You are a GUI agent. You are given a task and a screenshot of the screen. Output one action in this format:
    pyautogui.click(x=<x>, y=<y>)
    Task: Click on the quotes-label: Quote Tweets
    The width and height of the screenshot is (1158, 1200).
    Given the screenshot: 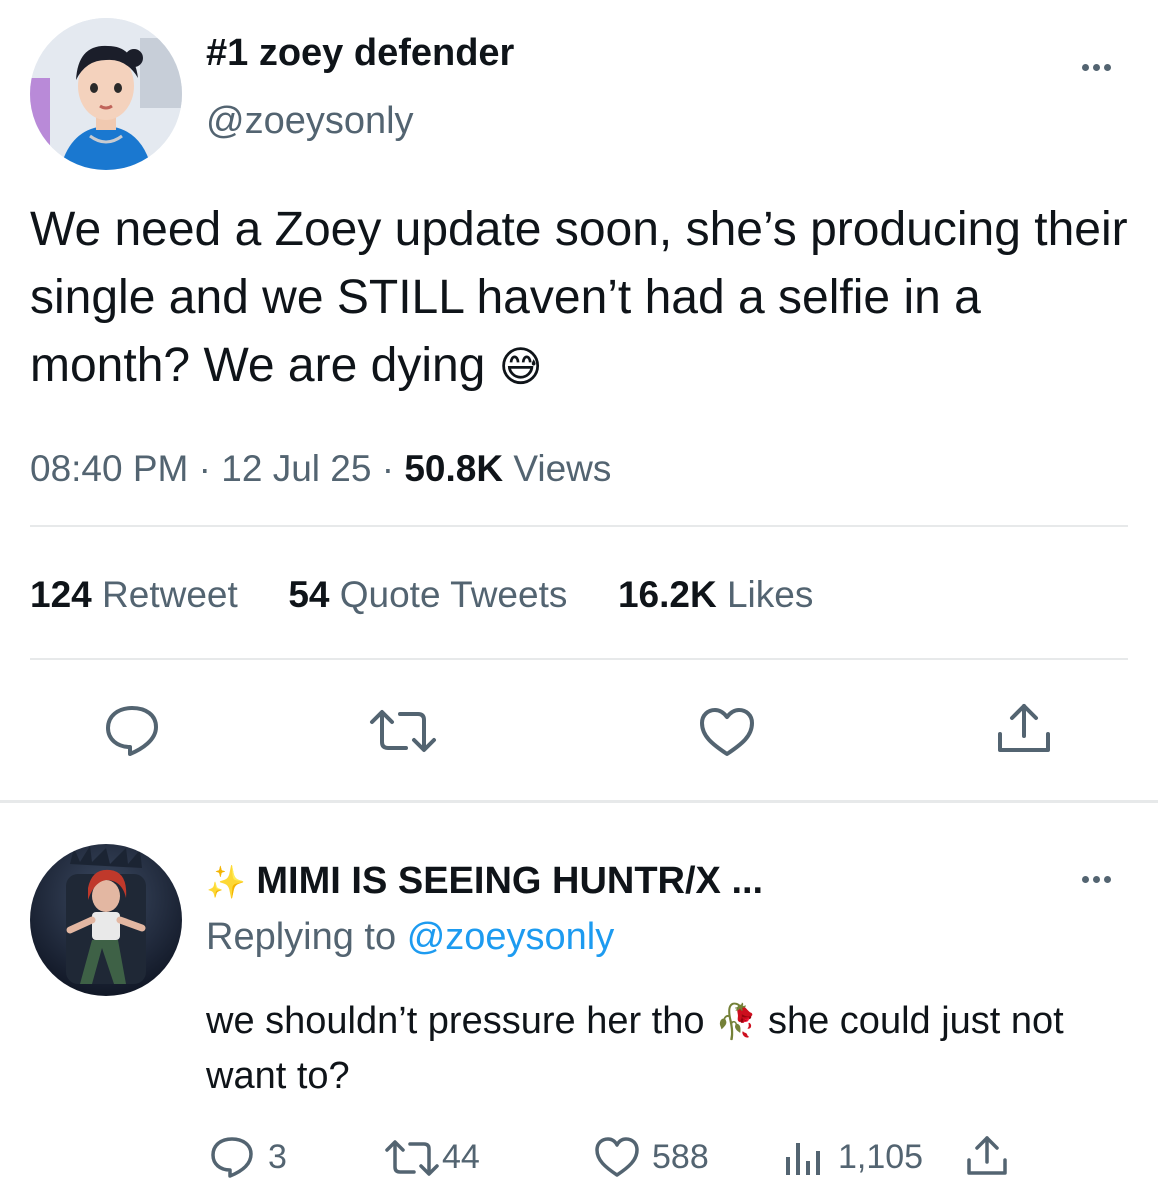 What is the action you would take?
    pyautogui.click(x=453, y=594)
    